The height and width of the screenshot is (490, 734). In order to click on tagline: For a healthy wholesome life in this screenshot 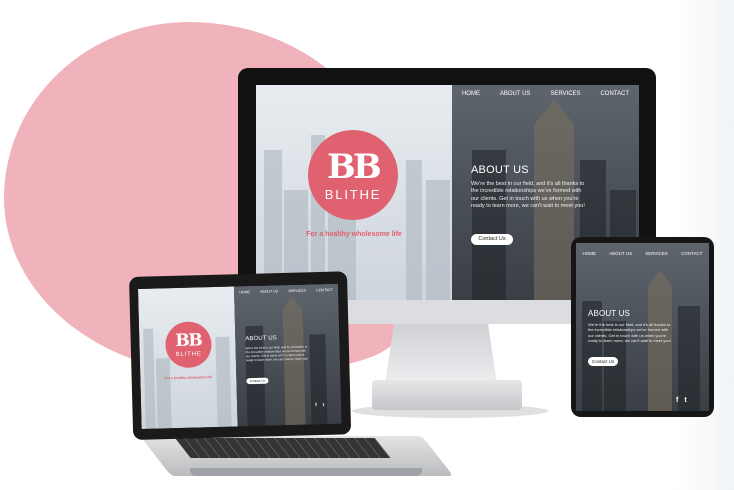, I will do `click(354, 234)`.